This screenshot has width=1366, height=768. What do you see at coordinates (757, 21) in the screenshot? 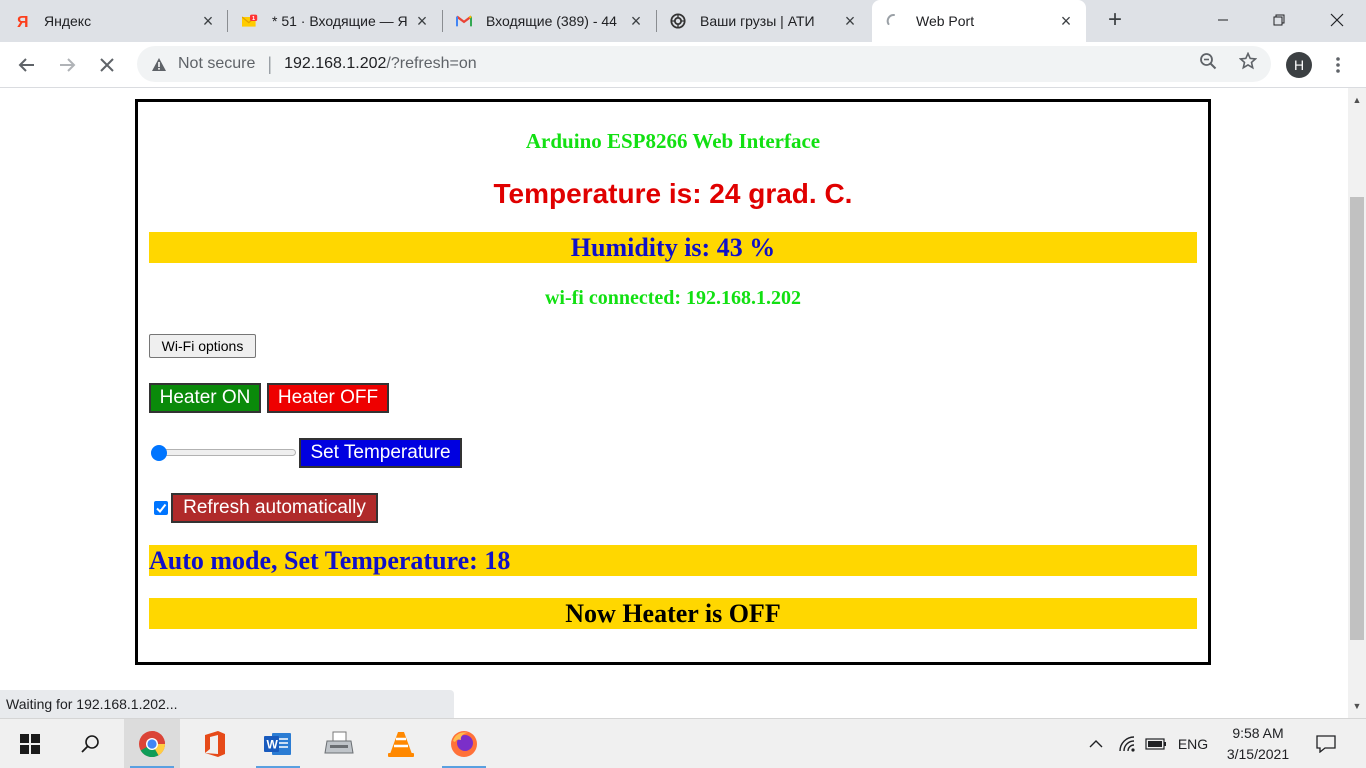
I see `tab-title: Ваши грузы | АТИ` at bounding box center [757, 21].